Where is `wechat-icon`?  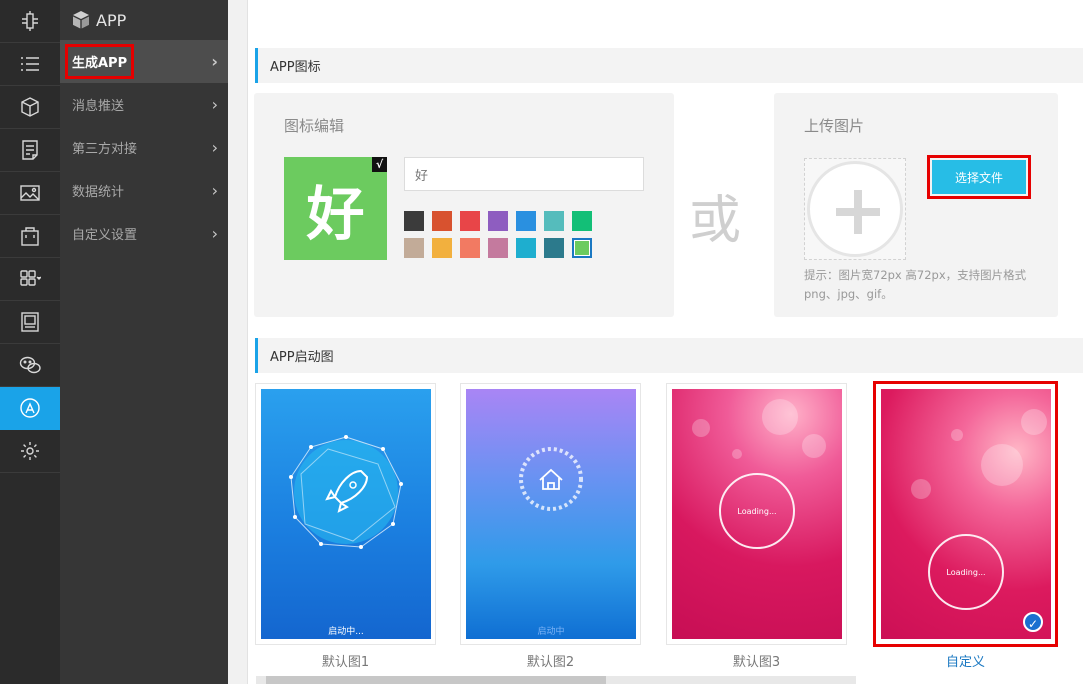 wechat-icon is located at coordinates (30, 365).